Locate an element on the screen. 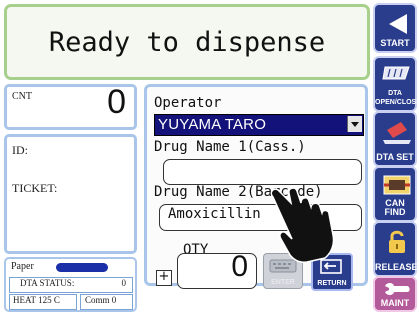 Image resolution: width=419 pixels, height=314 pixels. return-label: RETURN is located at coordinates (332, 283).